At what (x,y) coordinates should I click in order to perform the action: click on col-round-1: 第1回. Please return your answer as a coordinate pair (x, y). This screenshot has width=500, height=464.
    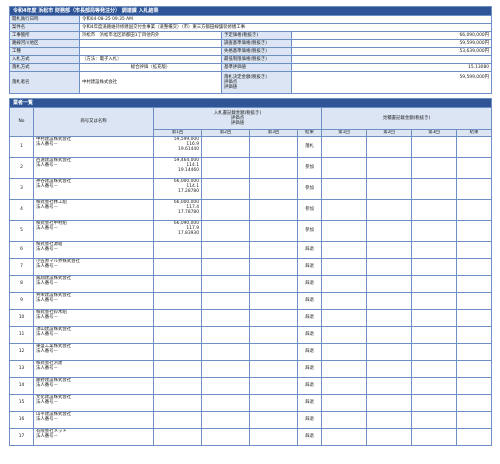
    Looking at the image, I should click on (177, 133).